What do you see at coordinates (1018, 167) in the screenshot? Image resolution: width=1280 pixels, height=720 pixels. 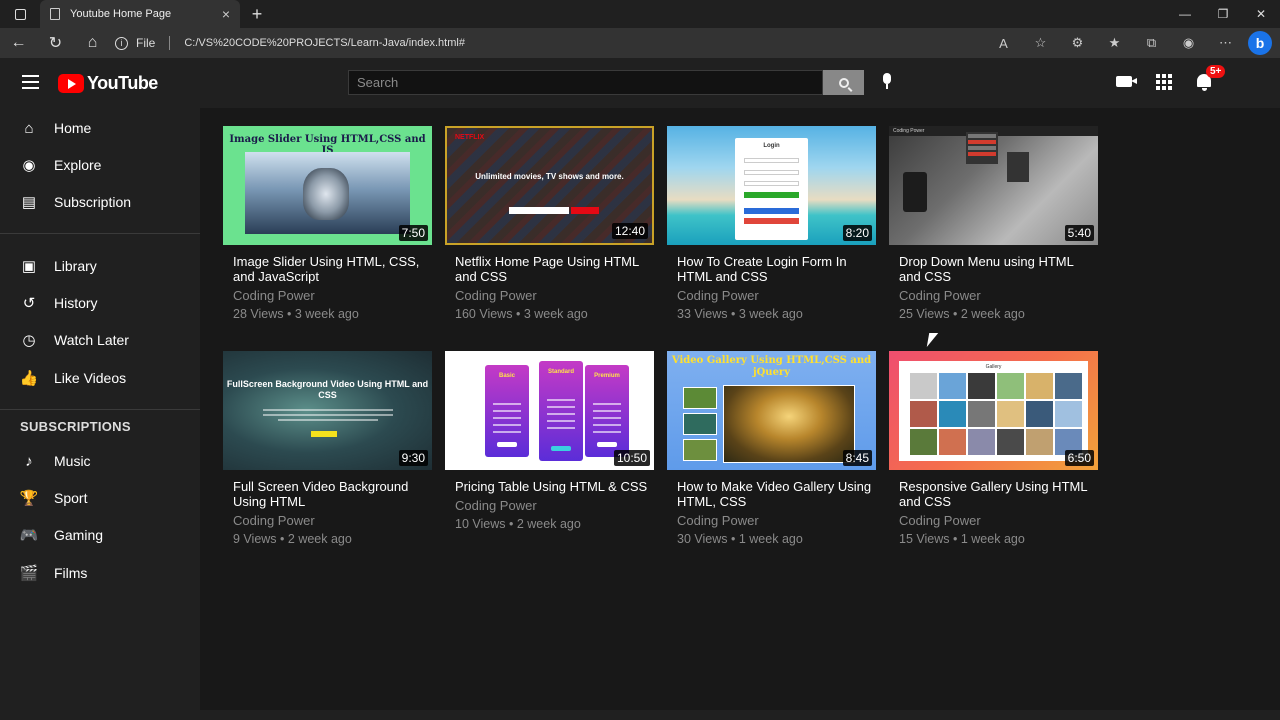 I see `submenu-image` at bounding box center [1018, 167].